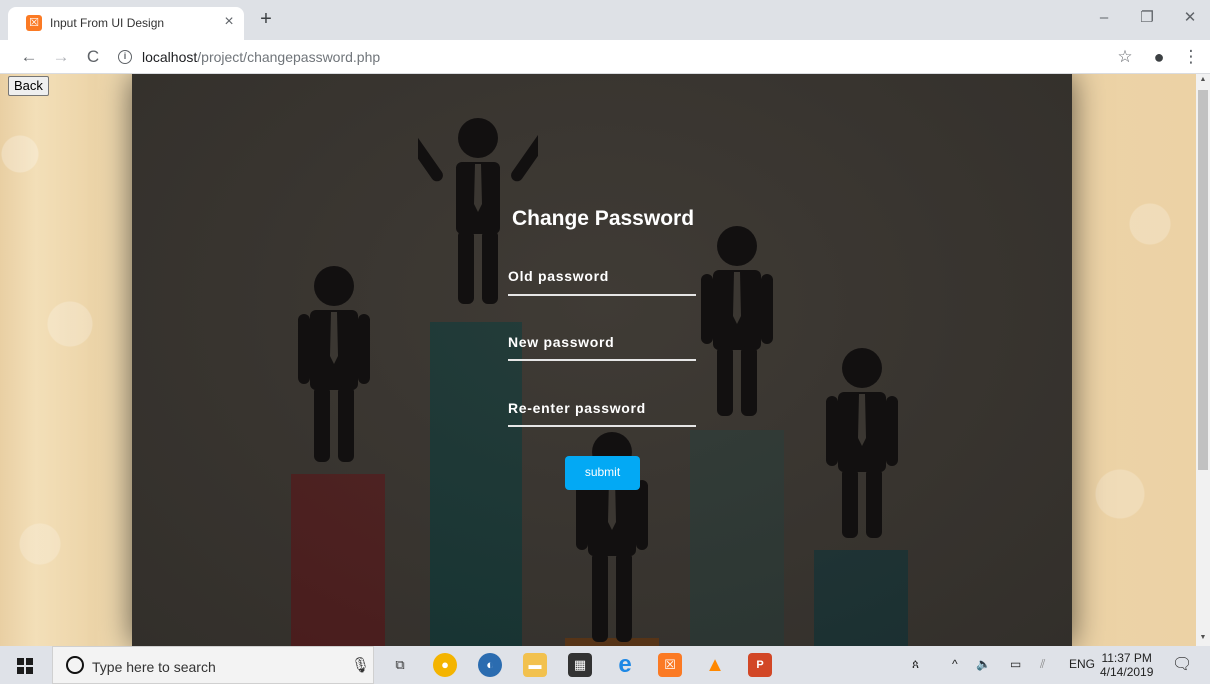 The height and width of the screenshot is (684, 1210). I want to click on profile-icon: ●, so click(1159, 57).